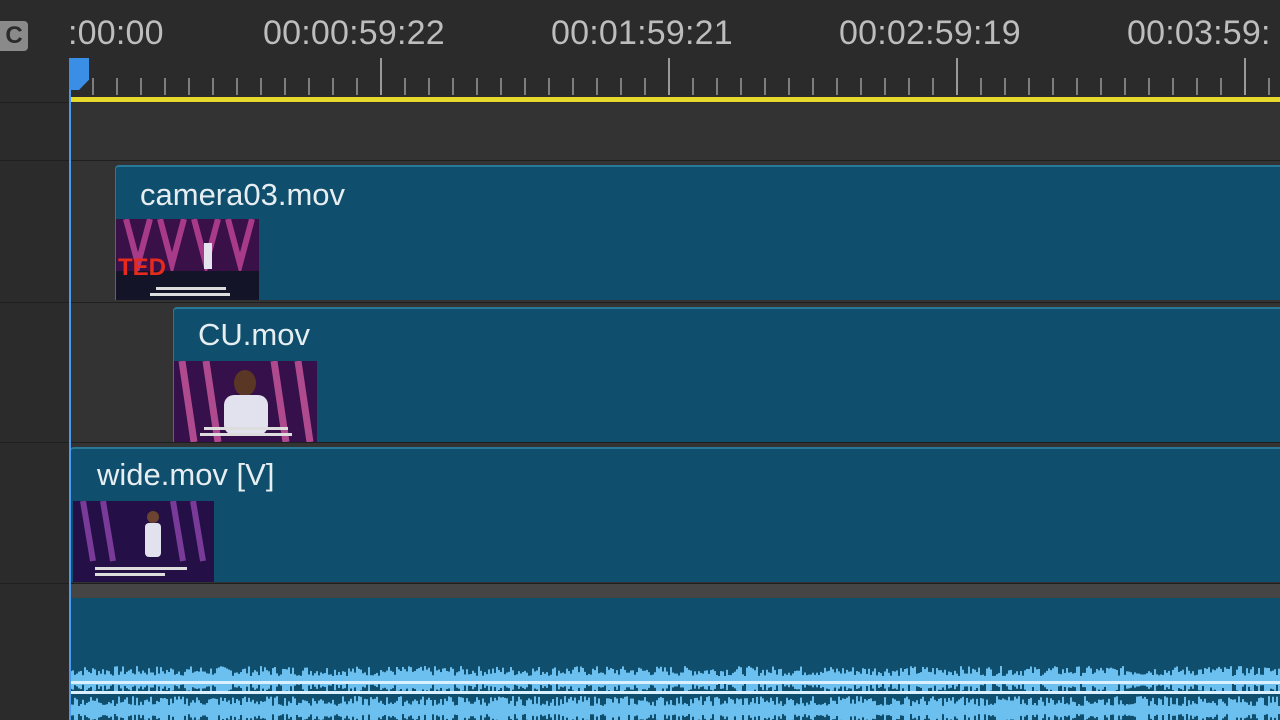  What do you see at coordinates (675, 99) in the screenshot?
I see `work-area-bar` at bounding box center [675, 99].